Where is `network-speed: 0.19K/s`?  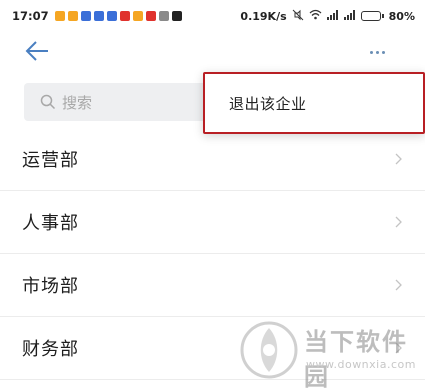
network-speed: 0.19K/s is located at coordinates (263, 16).